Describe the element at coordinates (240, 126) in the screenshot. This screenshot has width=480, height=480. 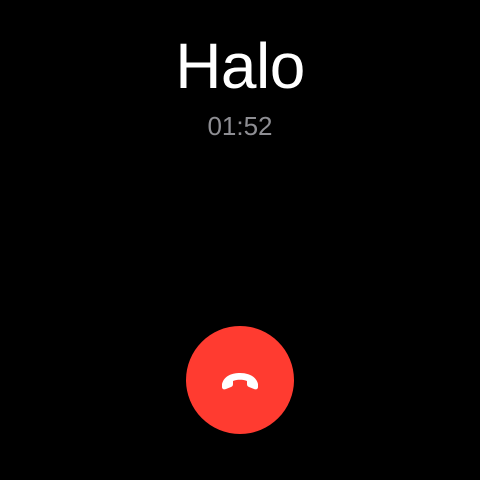
I see `call-duration: 01:52` at that location.